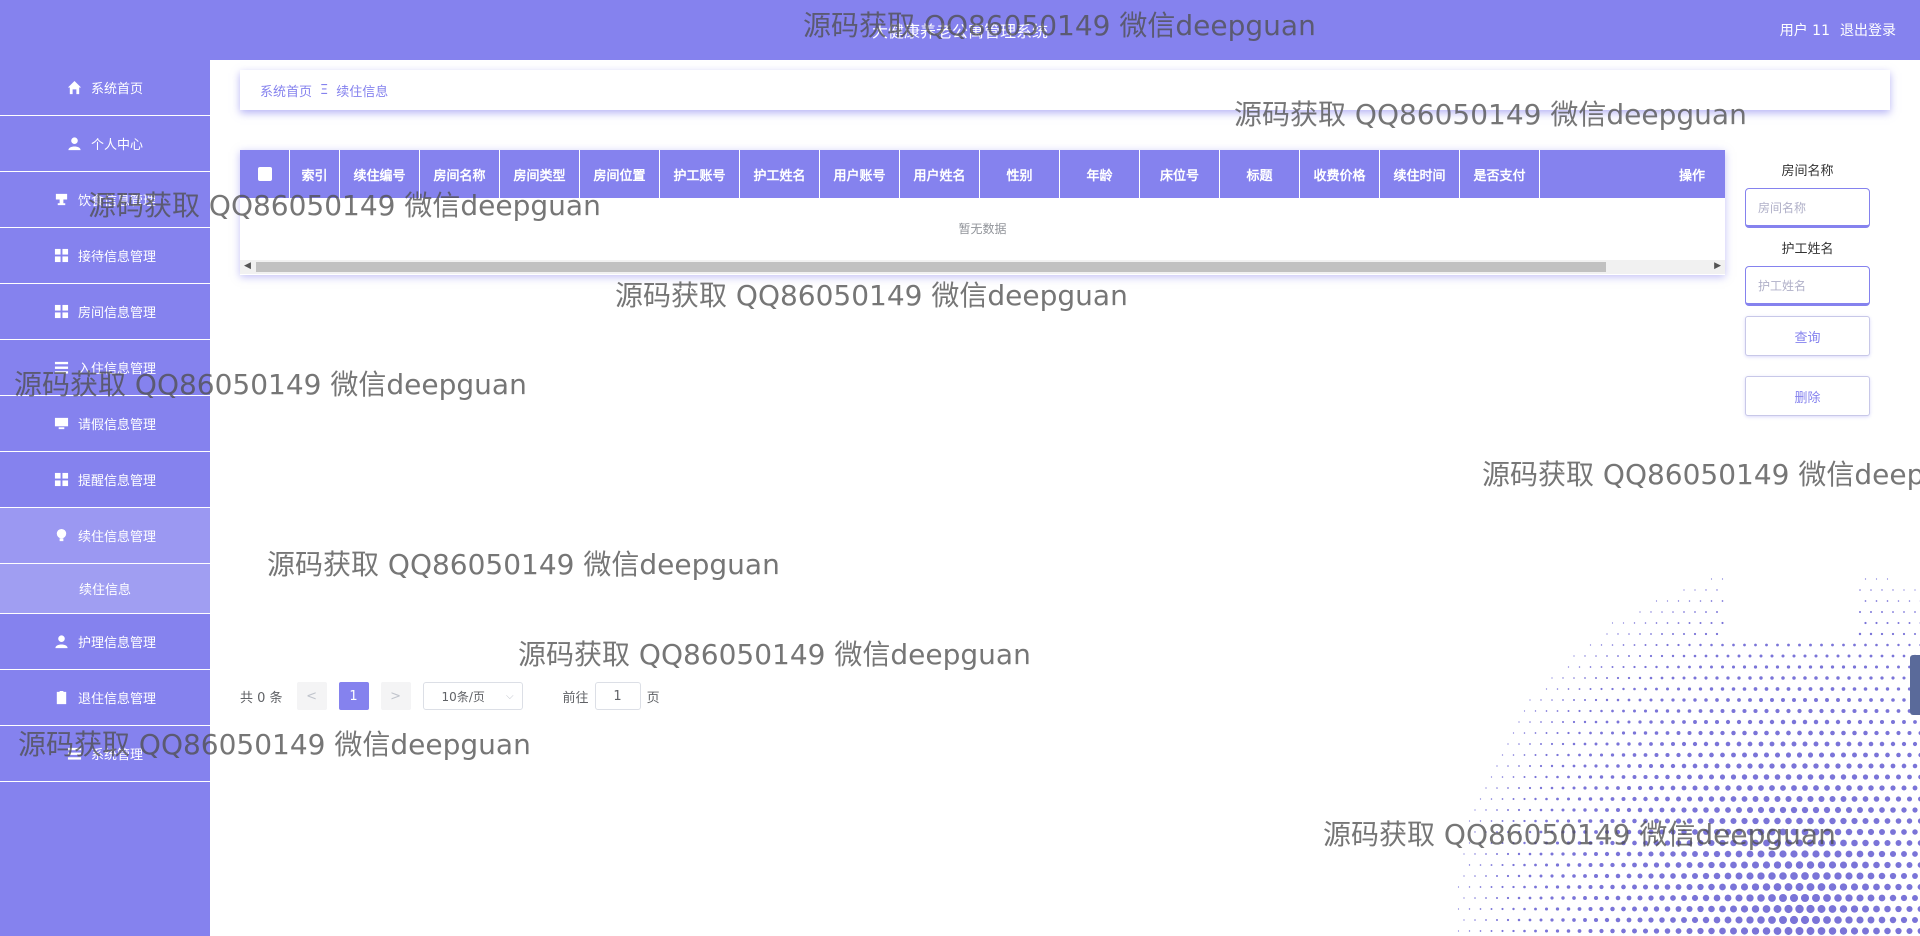 The image size is (1920, 936). I want to click on sidebar-item-checkout: 退住信息管理, so click(105, 698).